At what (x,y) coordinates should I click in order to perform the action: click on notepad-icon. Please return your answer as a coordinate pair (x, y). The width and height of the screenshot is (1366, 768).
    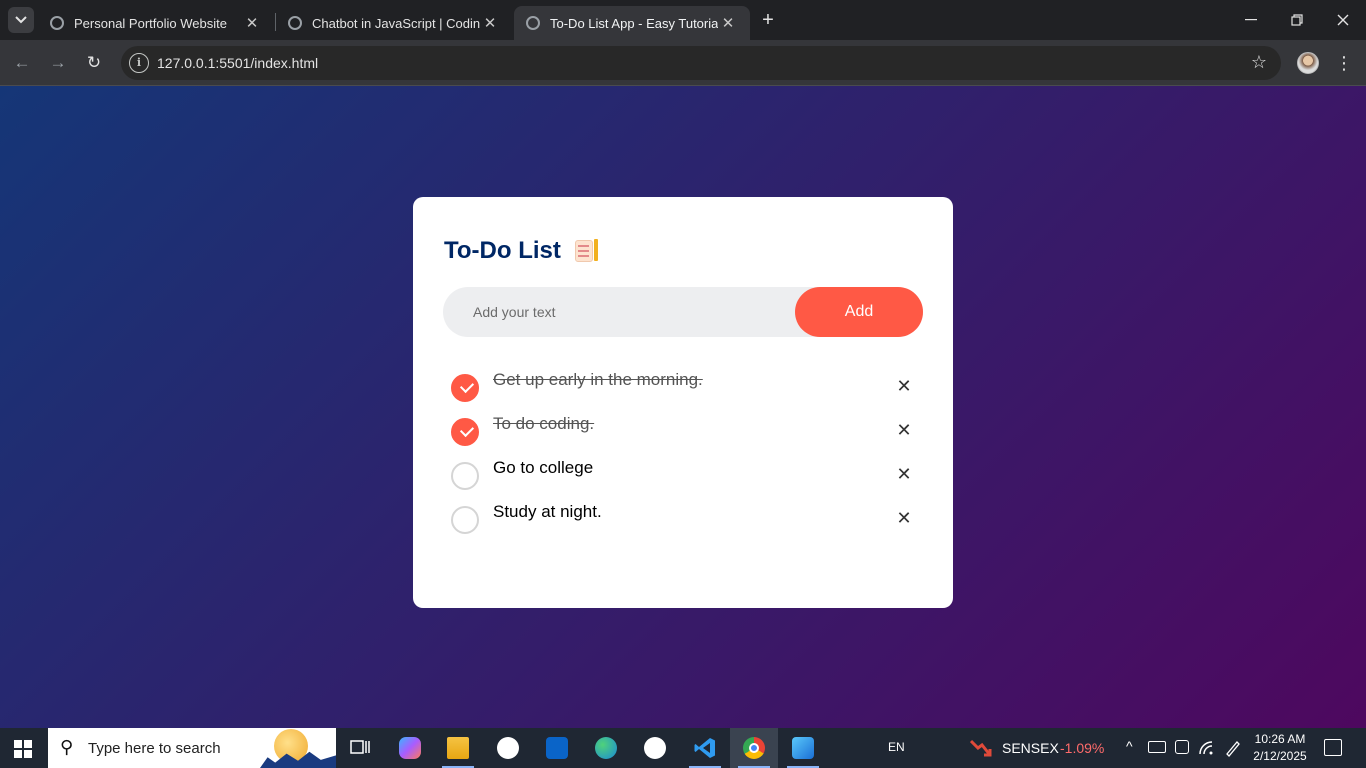
    Looking at the image, I should click on (586, 251).